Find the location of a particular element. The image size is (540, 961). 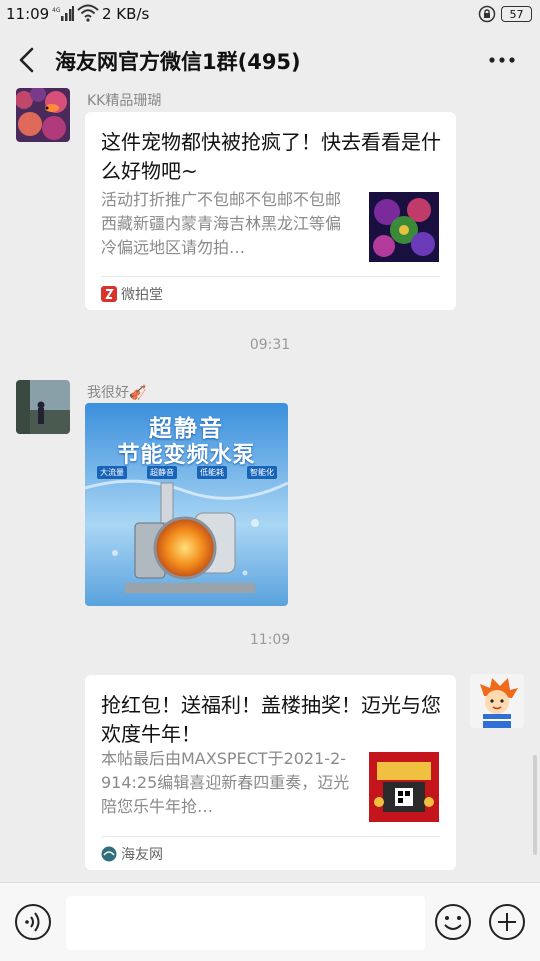

cartoon-avatar-image is located at coordinates (497, 701).